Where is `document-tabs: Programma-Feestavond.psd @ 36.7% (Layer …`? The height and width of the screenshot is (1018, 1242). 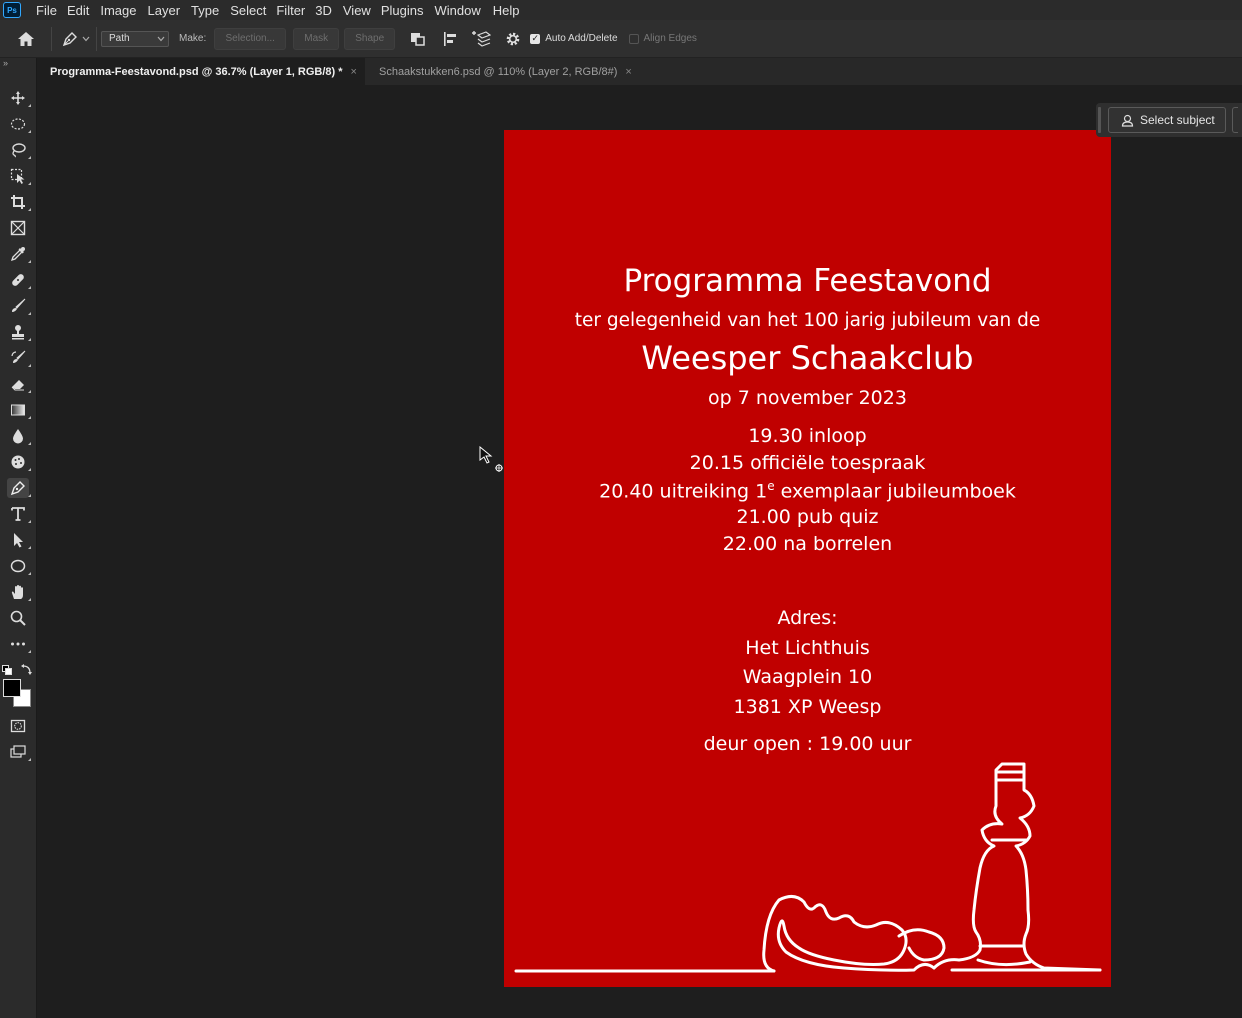 document-tabs: Programma-Feestavond.psd @ 36.7% (Layer … is located at coordinates (640, 71).